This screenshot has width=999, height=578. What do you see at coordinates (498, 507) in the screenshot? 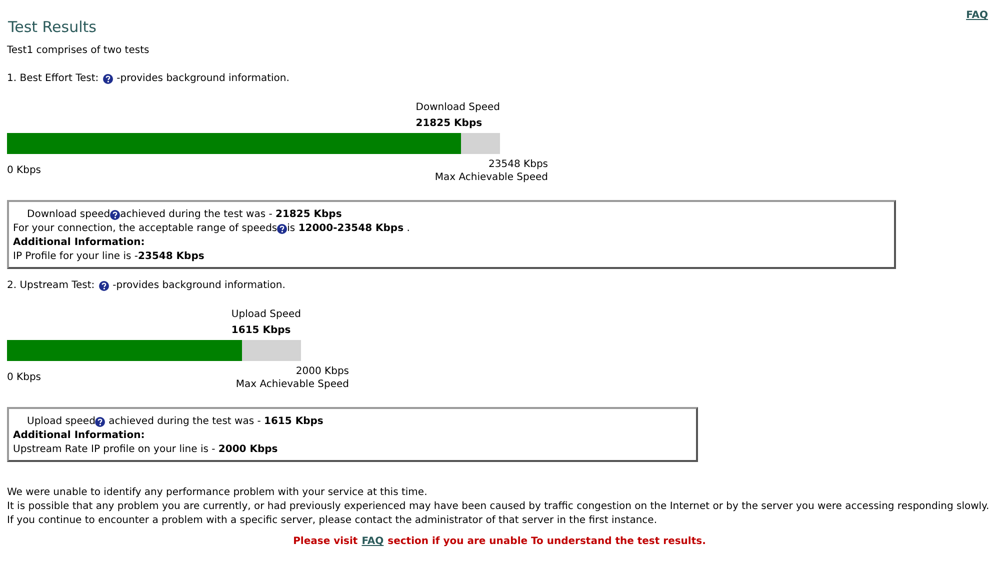
I see `summary-text: It is possible that any problem you are currently, or had previously experienced may have been caused by traffic congestion on the Internet or by the server you were accessing responding slowly.` at bounding box center [498, 507].